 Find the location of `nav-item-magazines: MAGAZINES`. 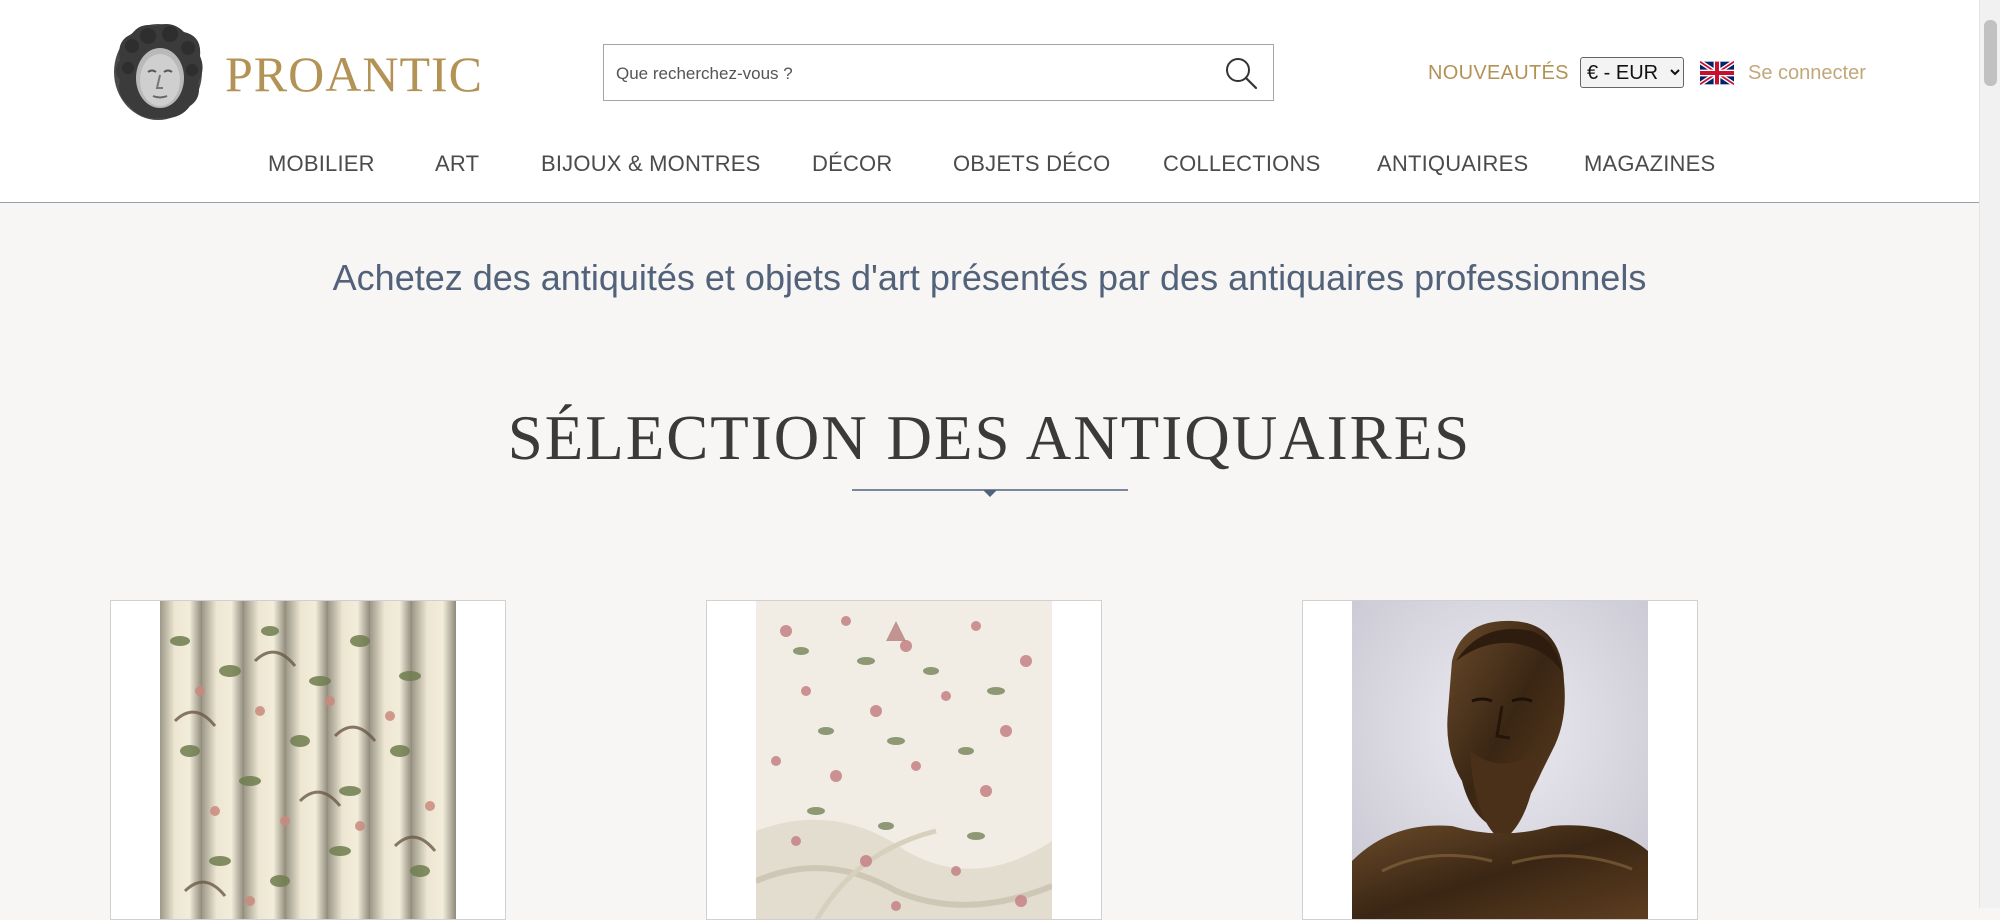

nav-item-magazines: MAGAZINES is located at coordinates (1649, 164).